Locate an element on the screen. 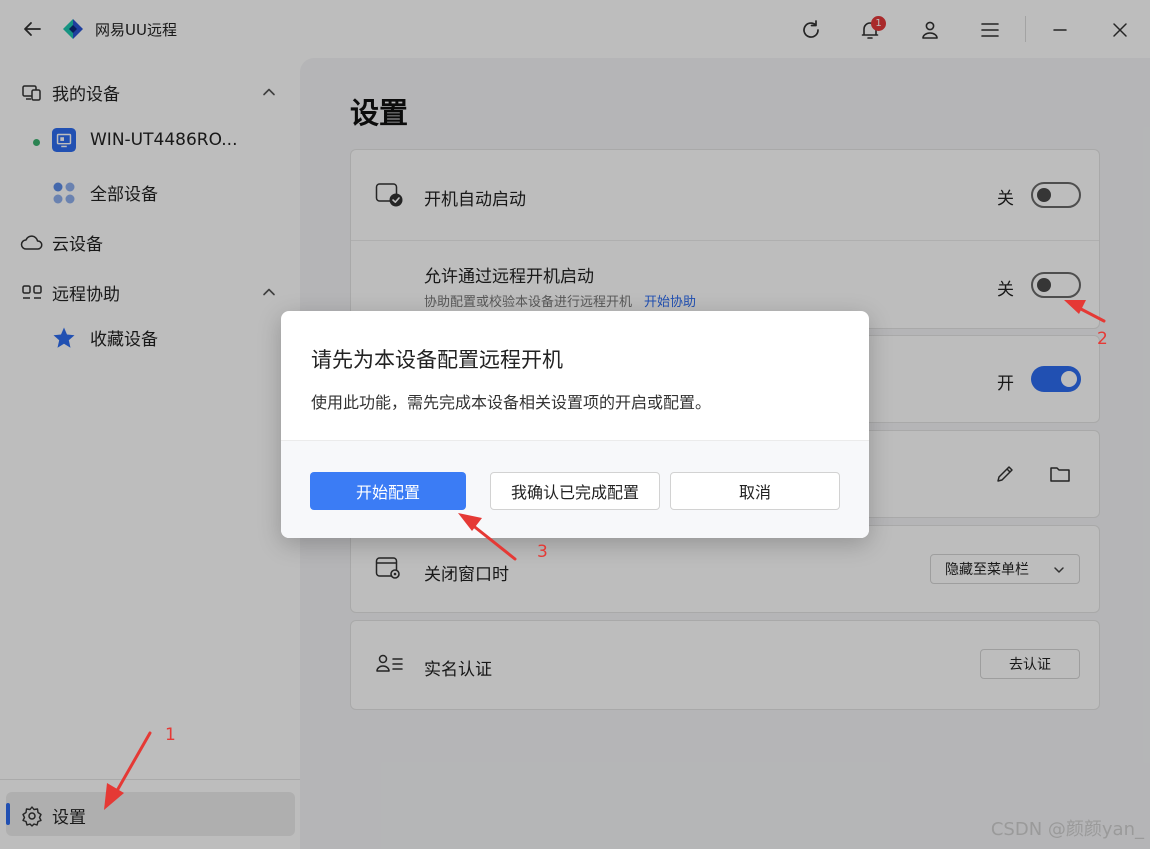  watermark: CSDN @颜颜yan_ is located at coordinates (1067, 829).